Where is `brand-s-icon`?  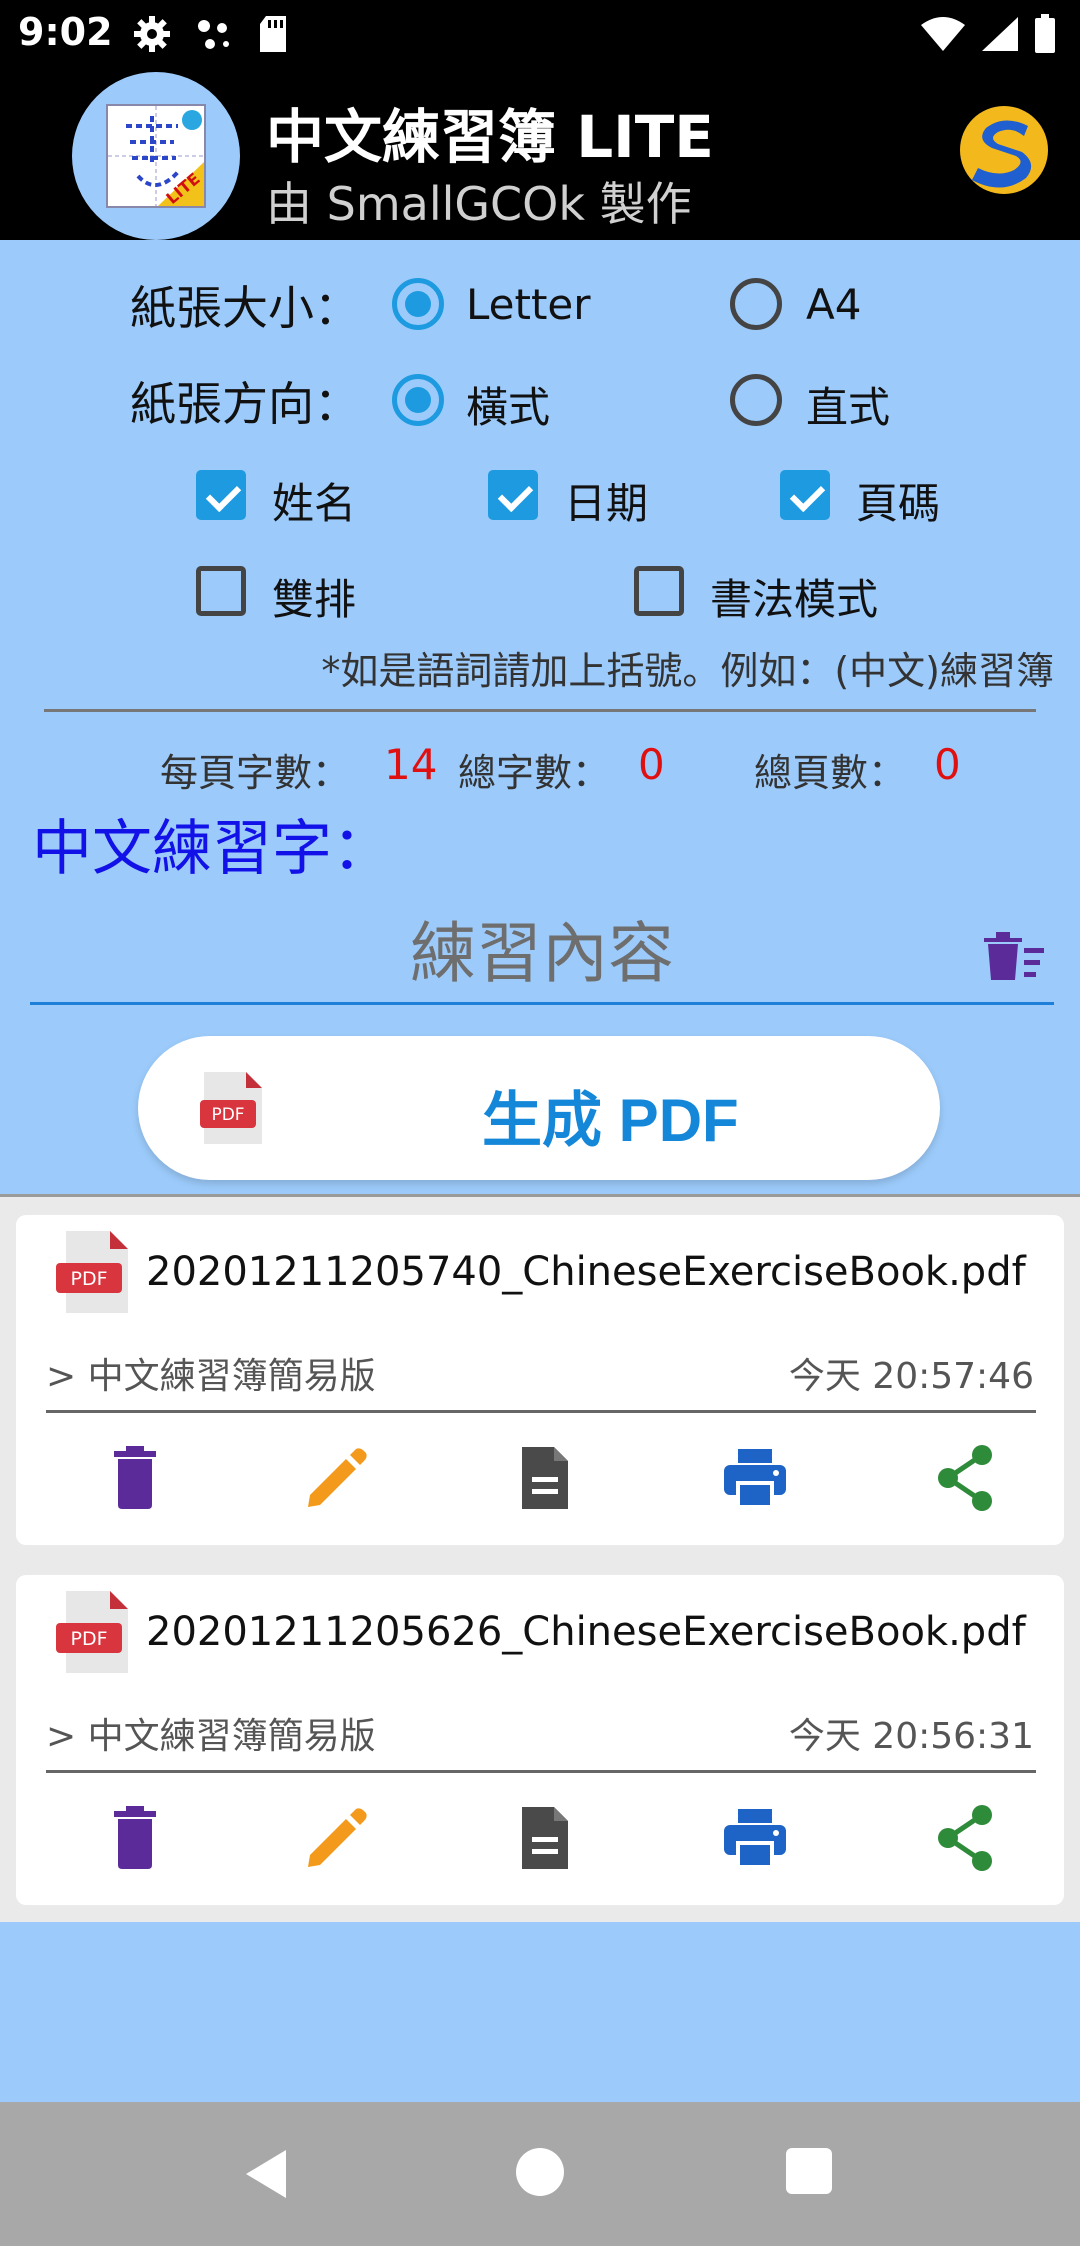 brand-s-icon is located at coordinates (1004, 150).